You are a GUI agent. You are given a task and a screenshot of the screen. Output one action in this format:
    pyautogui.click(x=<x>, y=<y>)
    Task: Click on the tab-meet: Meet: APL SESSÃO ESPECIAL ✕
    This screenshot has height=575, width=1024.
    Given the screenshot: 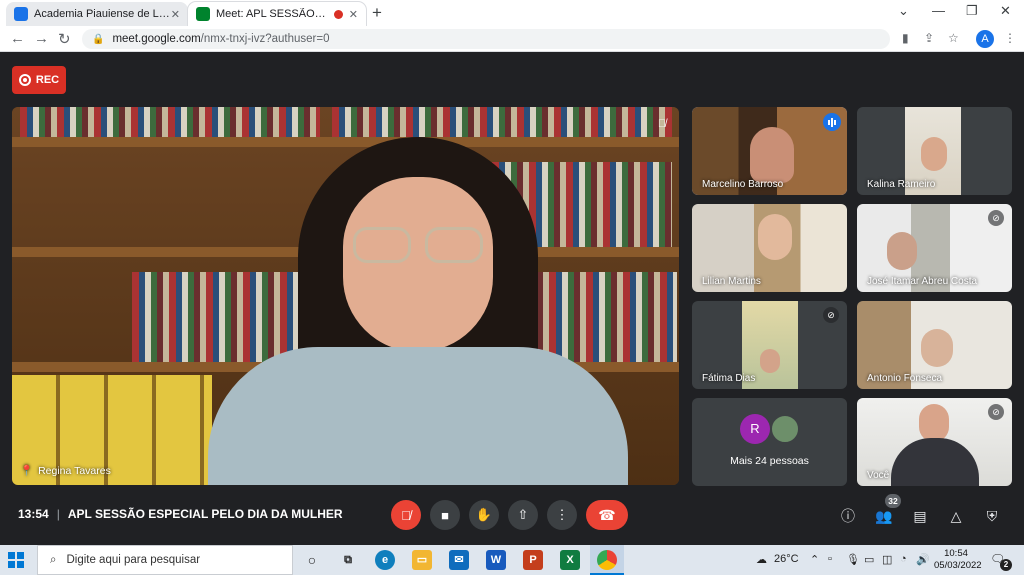 What is the action you would take?
    pyautogui.click(x=277, y=14)
    